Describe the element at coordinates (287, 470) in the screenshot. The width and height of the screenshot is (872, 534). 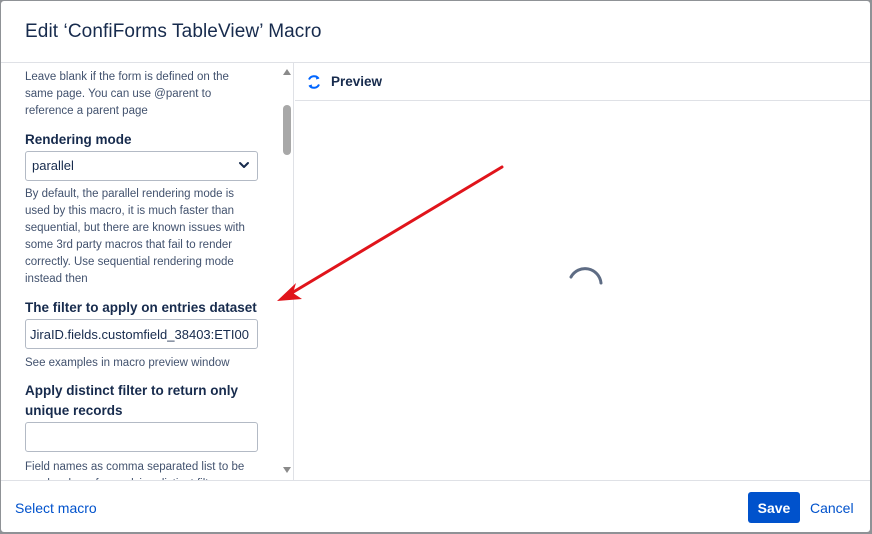
I see `scroll-down-arrow-icon` at that location.